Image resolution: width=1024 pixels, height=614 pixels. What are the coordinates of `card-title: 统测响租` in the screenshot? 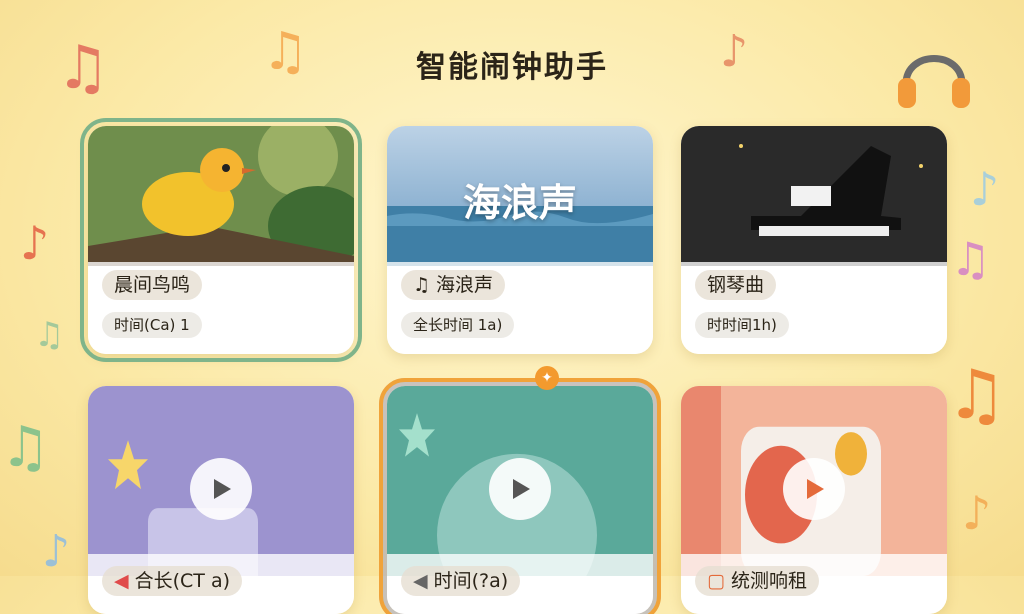 It's located at (768, 581).